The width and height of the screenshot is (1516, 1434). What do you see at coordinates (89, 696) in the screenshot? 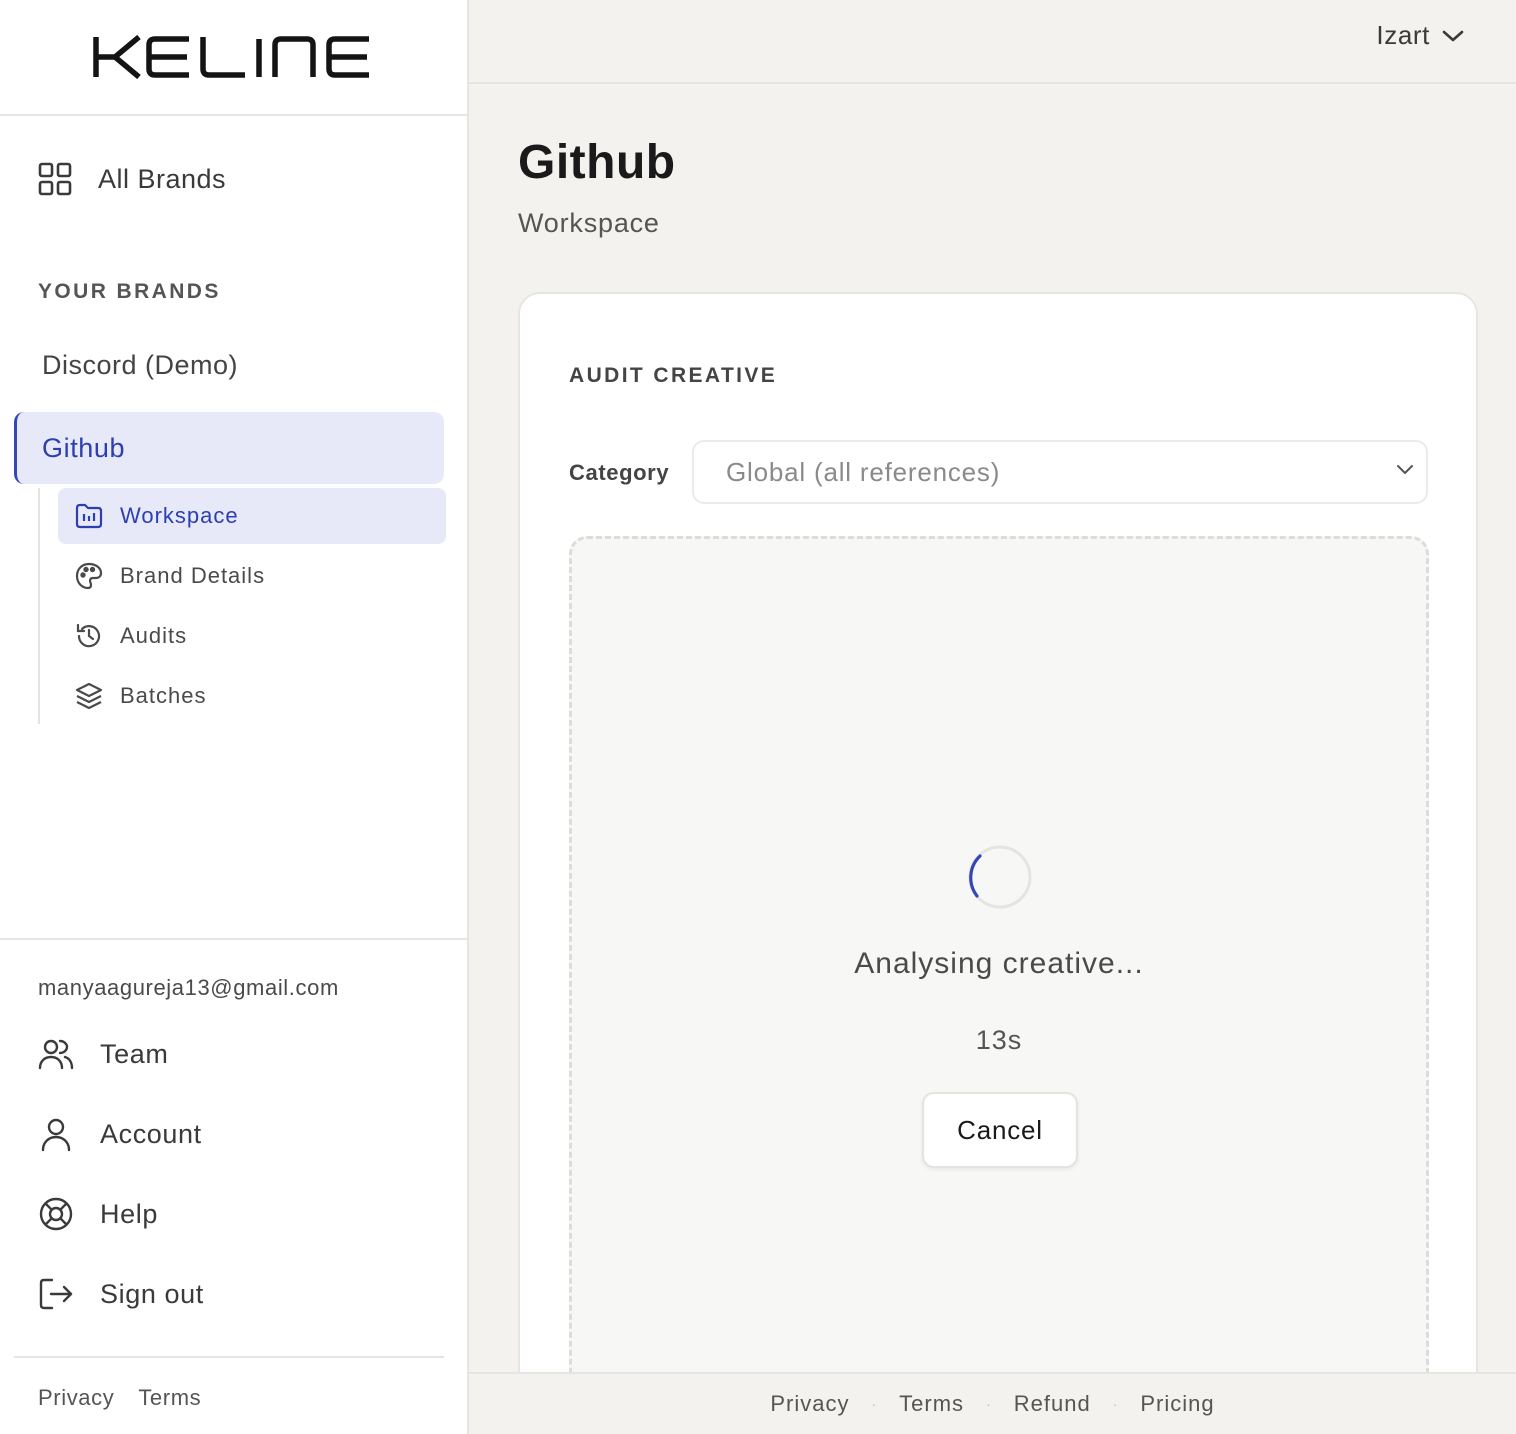
I see `layers-icon` at bounding box center [89, 696].